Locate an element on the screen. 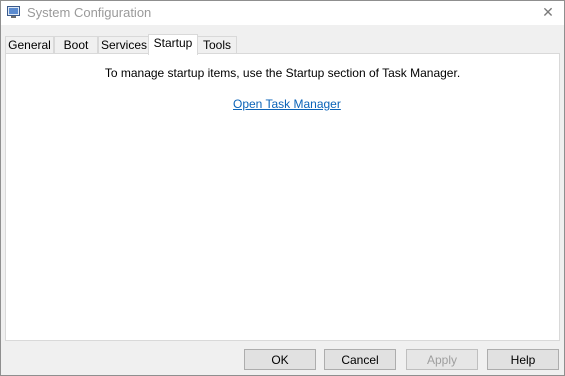  close-icon: ✕ is located at coordinates (548, 13).